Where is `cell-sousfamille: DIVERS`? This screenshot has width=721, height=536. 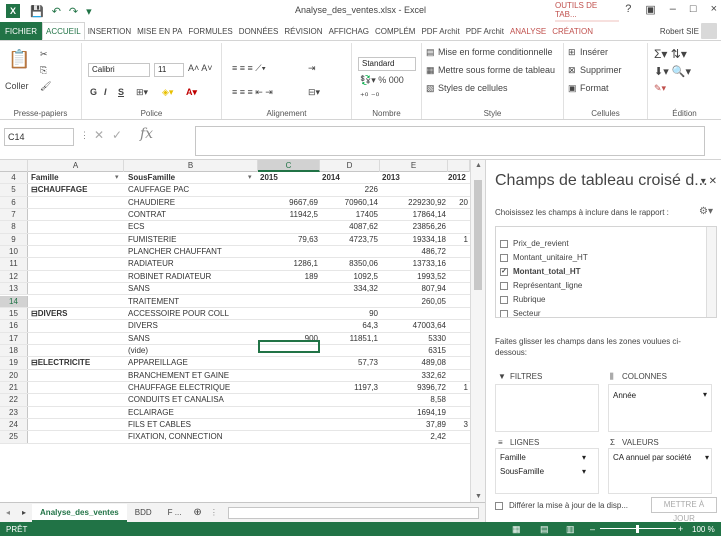 cell-sousfamille: DIVERS is located at coordinates (192, 325).